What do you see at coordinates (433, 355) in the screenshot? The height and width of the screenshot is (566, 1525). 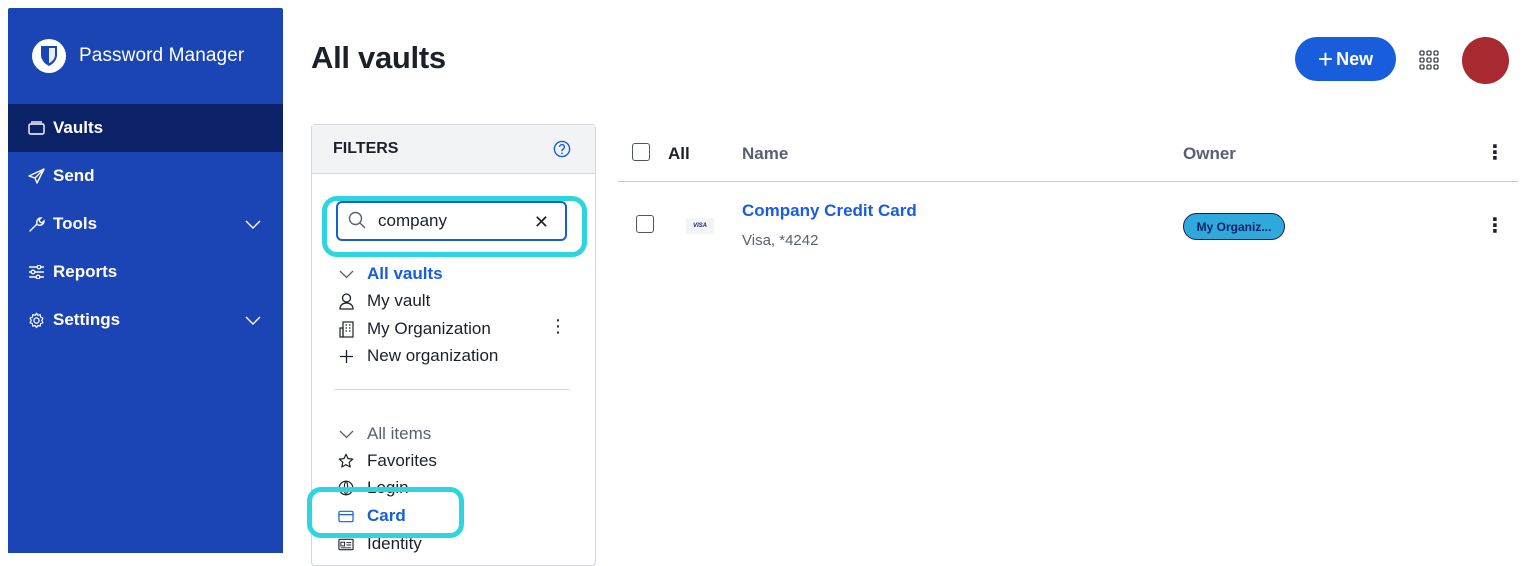 I see `filter-label: New organization` at bounding box center [433, 355].